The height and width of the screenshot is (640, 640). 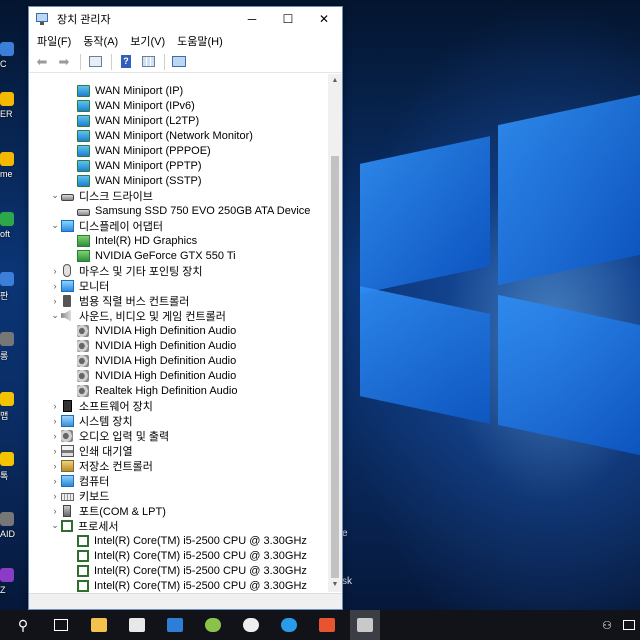 I want to click on tree-item: ⌄ 프로세서, so click(x=83, y=525).